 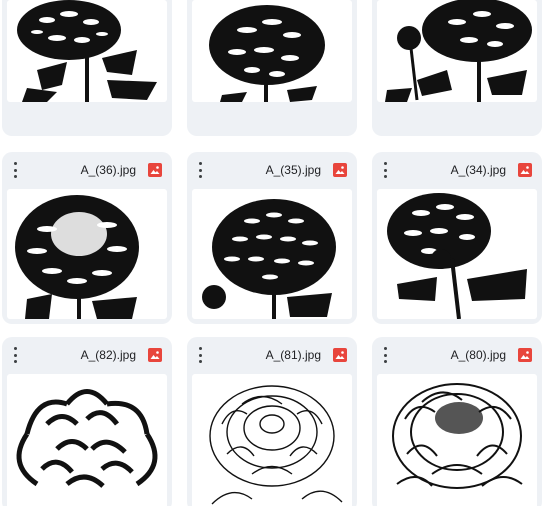 What do you see at coordinates (478, 170) in the screenshot?
I see `file-name: A_(34).jpg` at bounding box center [478, 170].